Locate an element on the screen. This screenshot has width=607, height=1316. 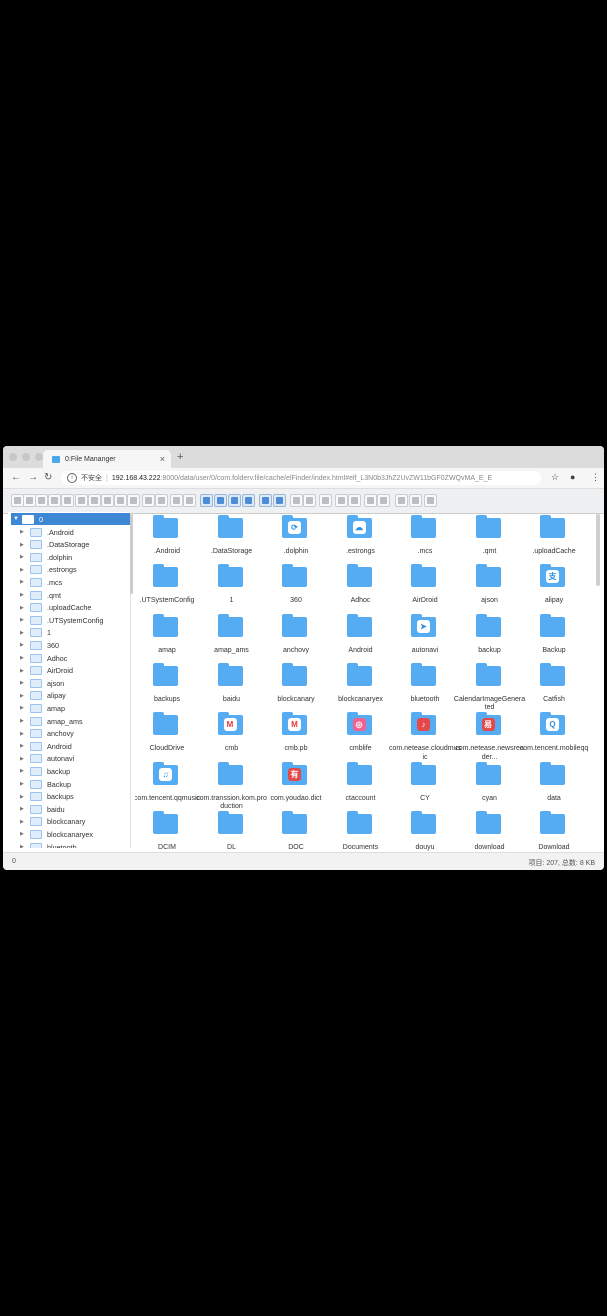
tree-item: ▶ alipay is located at coordinates (69, 696).